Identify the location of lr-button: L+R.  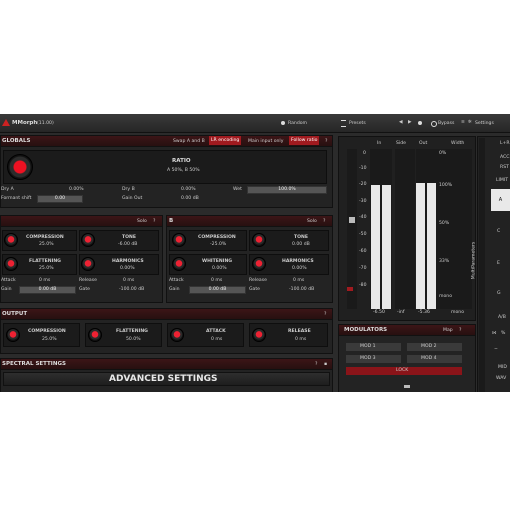
(505, 143).